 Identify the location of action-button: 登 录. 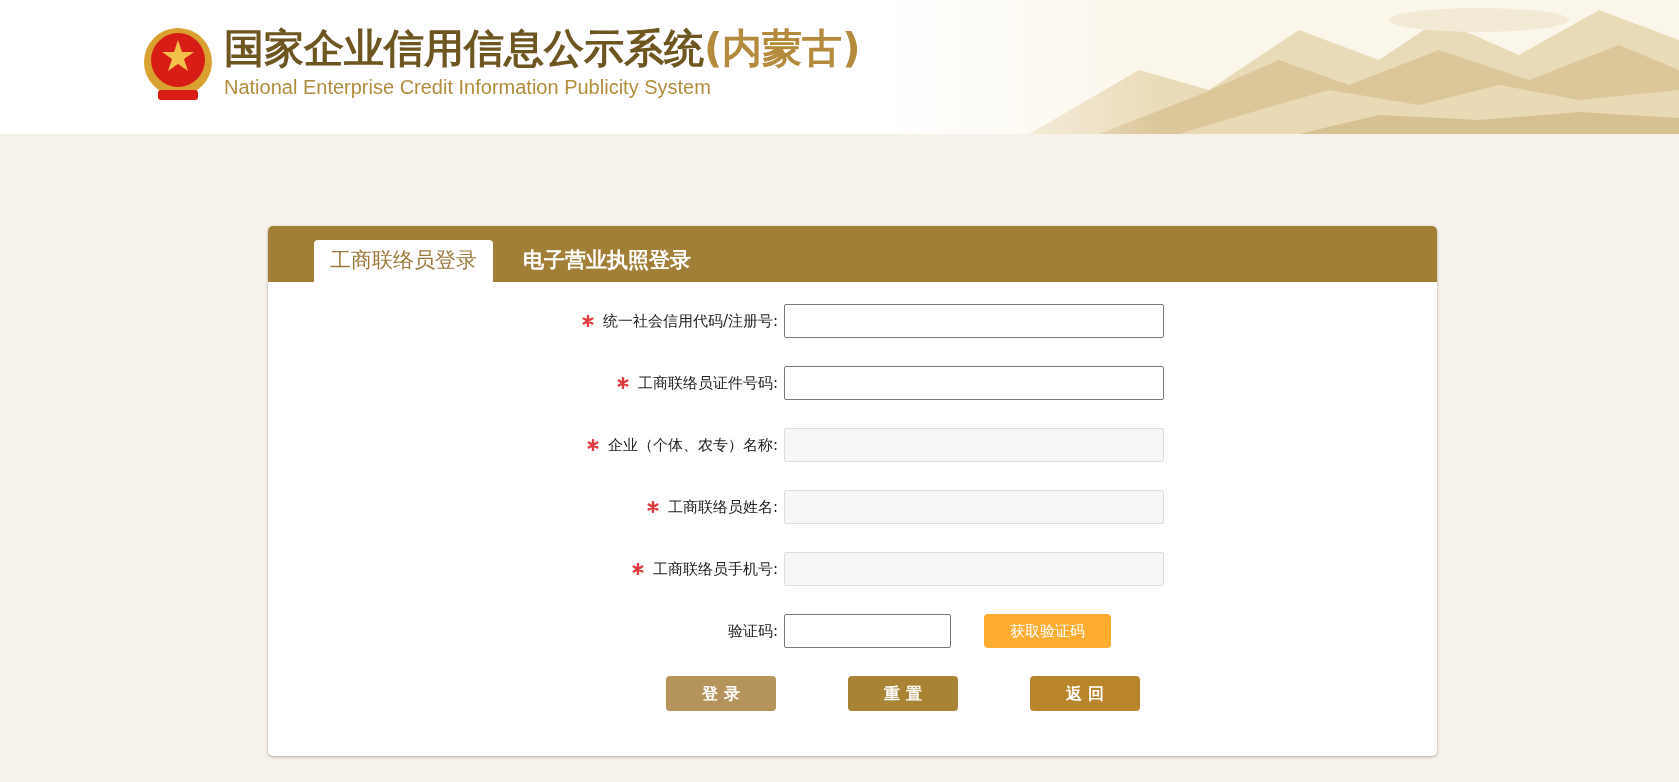
(721, 693).